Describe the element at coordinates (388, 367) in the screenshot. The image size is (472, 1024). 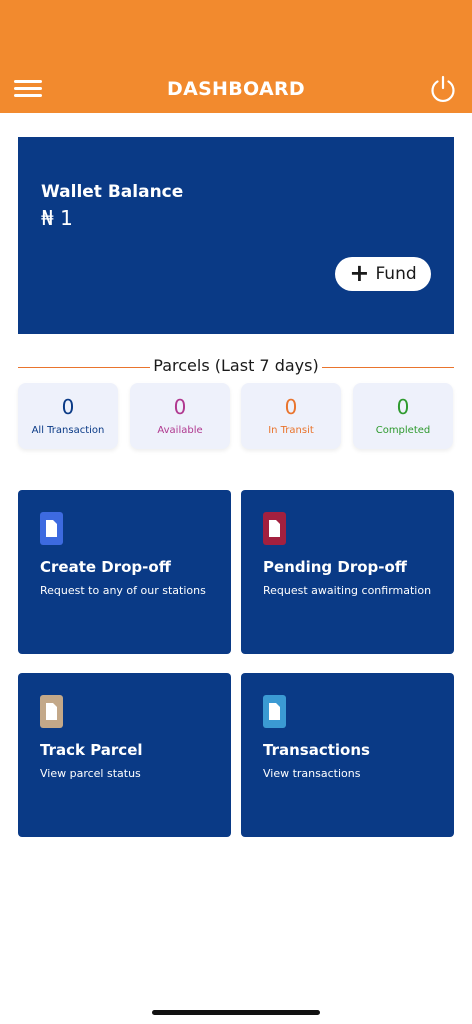
I see `parcels-divider-right` at that location.